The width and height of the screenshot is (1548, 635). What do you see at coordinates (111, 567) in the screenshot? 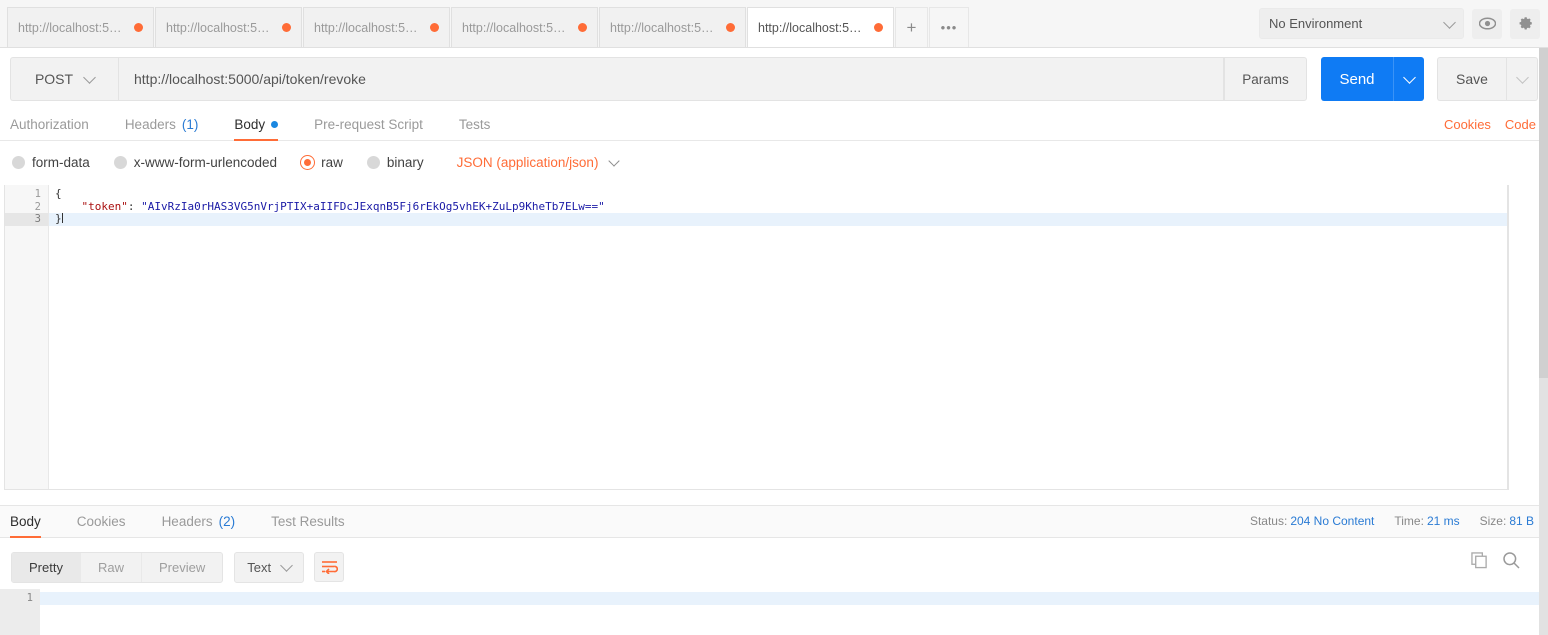
I see `view-mode-raw: Raw` at bounding box center [111, 567].